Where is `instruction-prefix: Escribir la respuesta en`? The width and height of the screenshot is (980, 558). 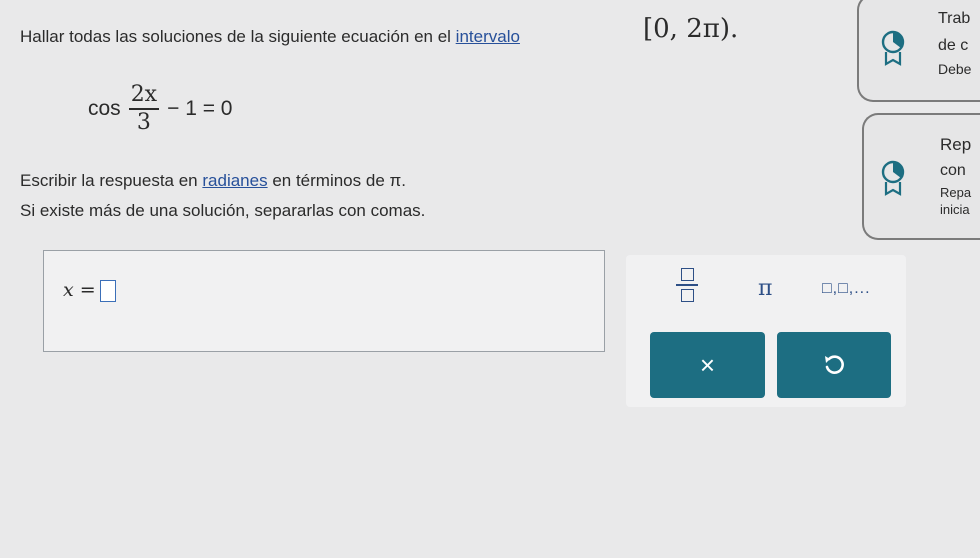 instruction-prefix: Escribir la respuesta en is located at coordinates (111, 180).